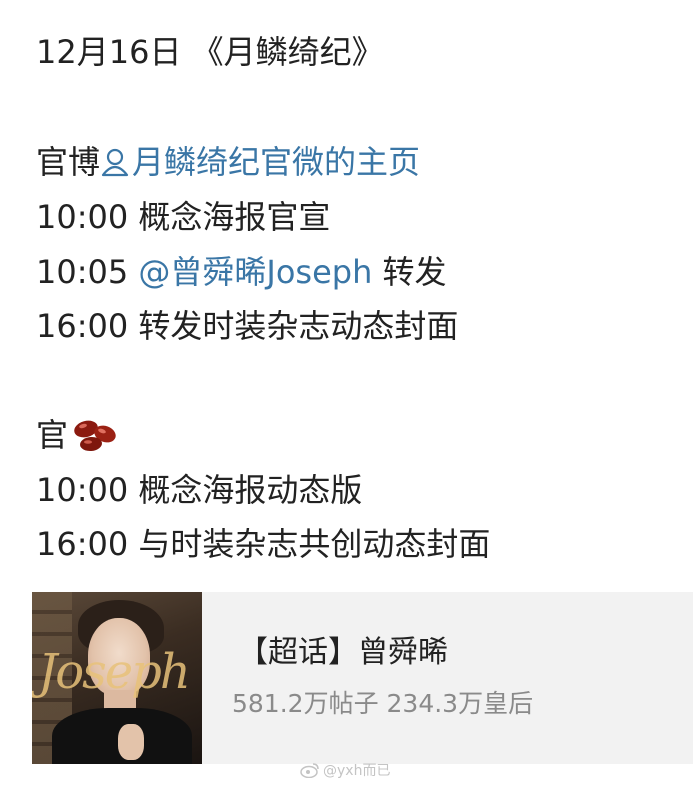  I want to click on schedule-line: 10:05 @曾舜晞Joseph 转发, so click(241, 272).